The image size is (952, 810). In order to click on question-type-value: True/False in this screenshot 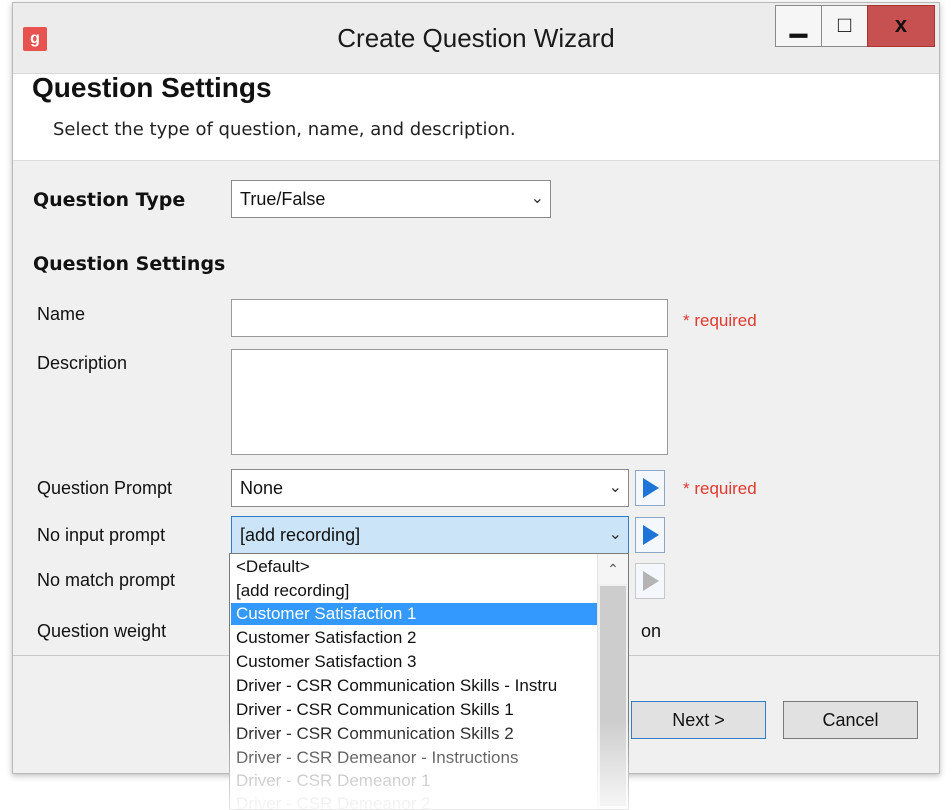, I will do `click(283, 199)`.